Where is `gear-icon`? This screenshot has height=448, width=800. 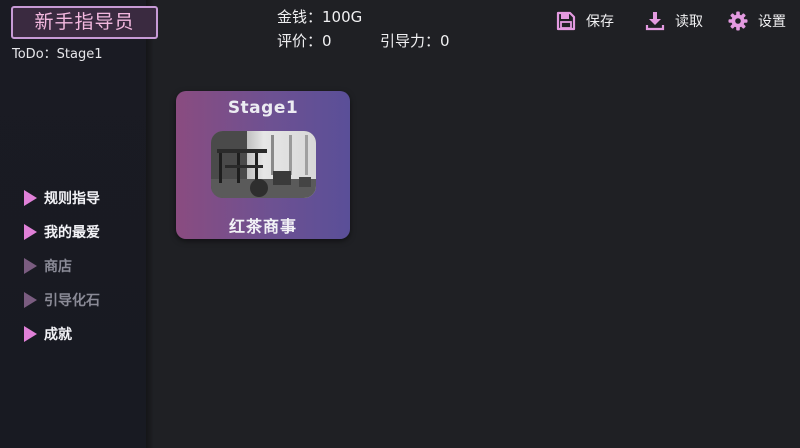
gear-icon is located at coordinates (738, 21).